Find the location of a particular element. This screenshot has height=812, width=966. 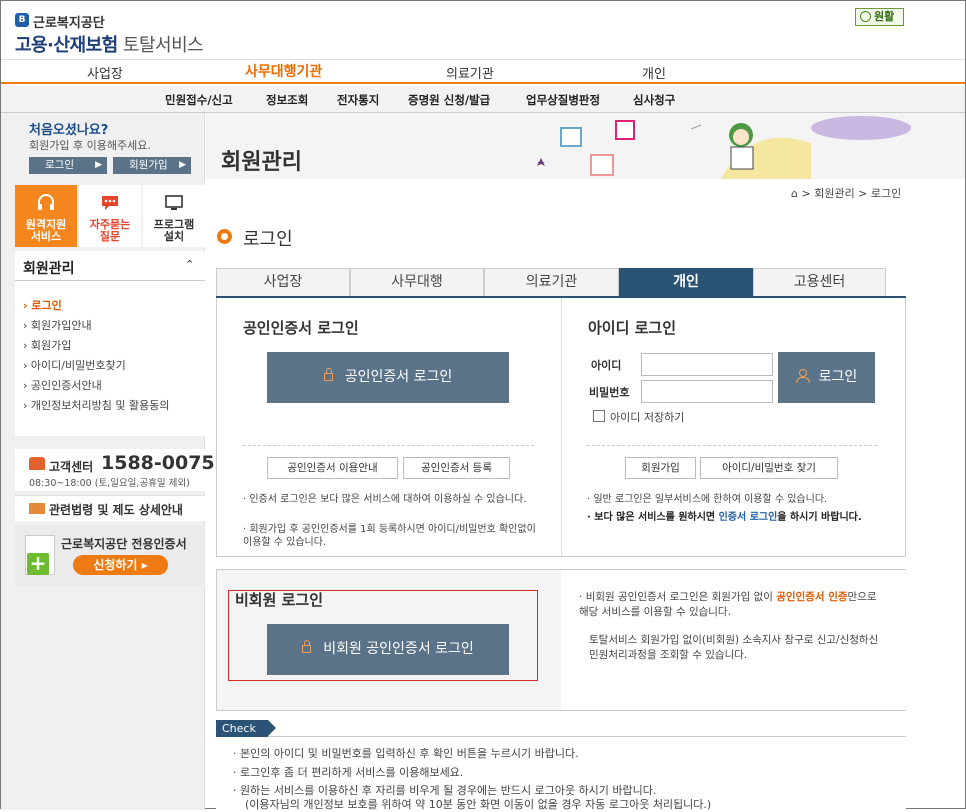

quick-program-install: 프로그램 설치 is located at coordinates (174, 216).